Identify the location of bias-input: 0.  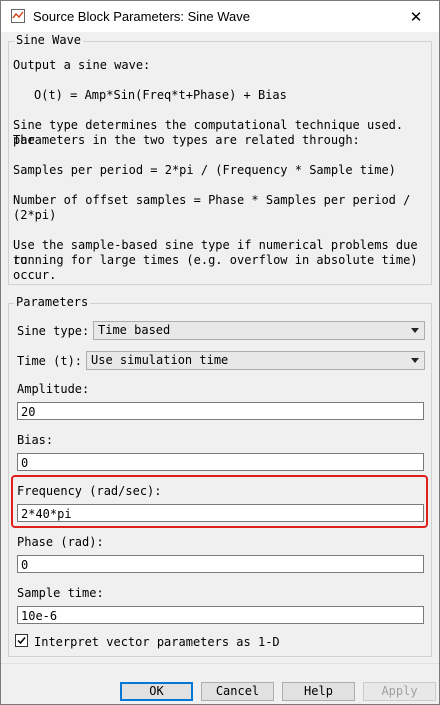
(220, 462).